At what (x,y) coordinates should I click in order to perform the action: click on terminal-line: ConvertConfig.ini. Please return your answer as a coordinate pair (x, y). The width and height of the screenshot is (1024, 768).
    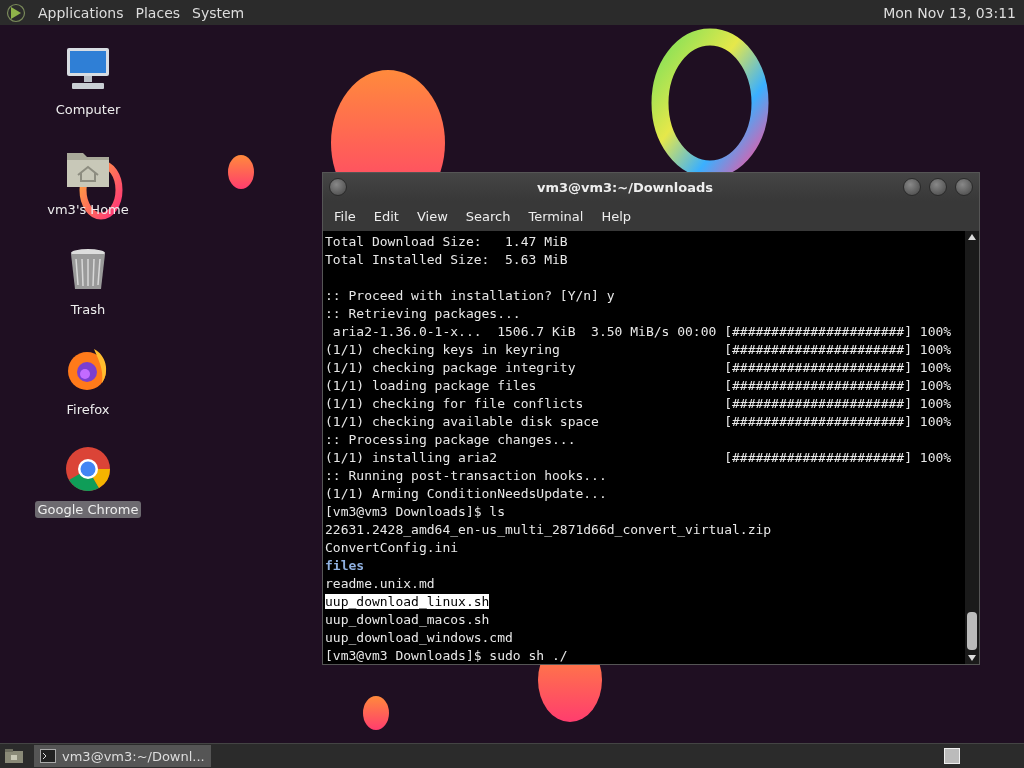
    Looking at the image, I should click on (392, 547).